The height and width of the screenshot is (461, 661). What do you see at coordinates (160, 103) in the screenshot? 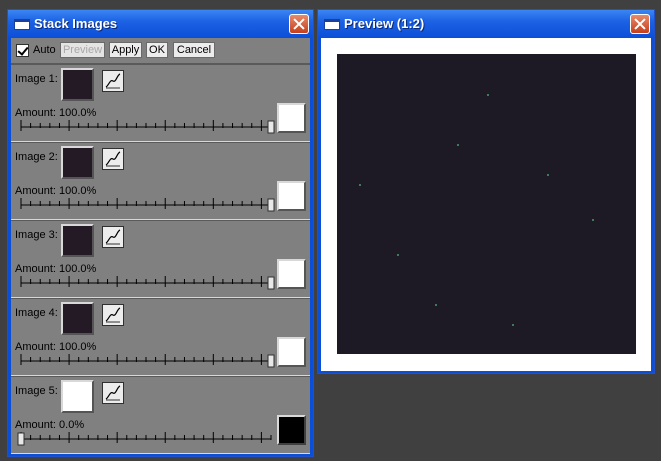
I see `image-section: Image 1: Amount: 100.0%` at bounding box center [160, 103].